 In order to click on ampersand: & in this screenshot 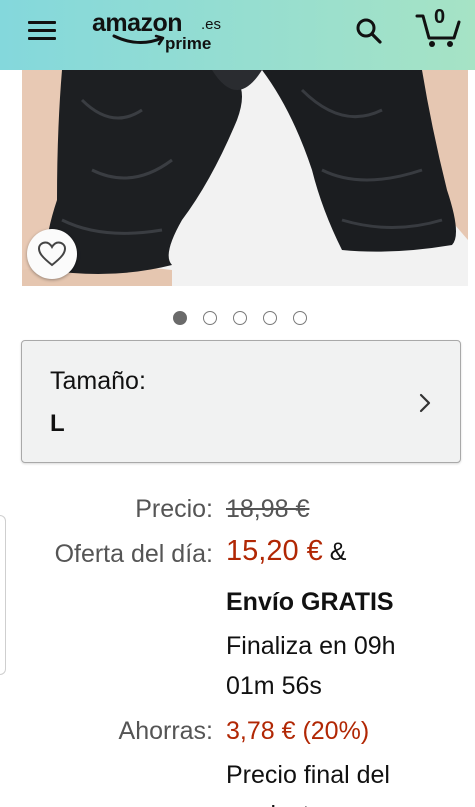, I will do `click(338, 552)`.